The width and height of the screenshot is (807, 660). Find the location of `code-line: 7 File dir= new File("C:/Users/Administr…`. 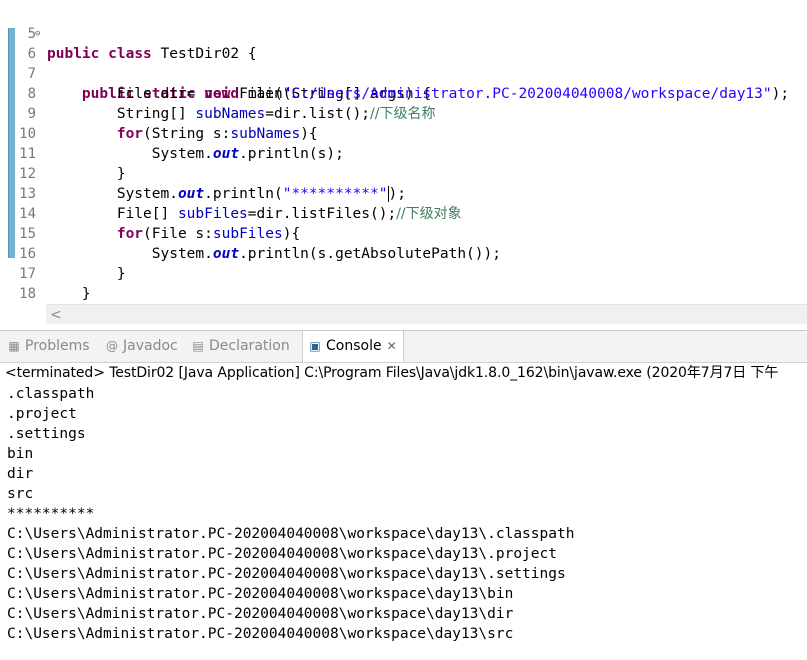

code-line: 7 File dir= new File("C:/Users/Administr… is located at coordinates (403, 73).